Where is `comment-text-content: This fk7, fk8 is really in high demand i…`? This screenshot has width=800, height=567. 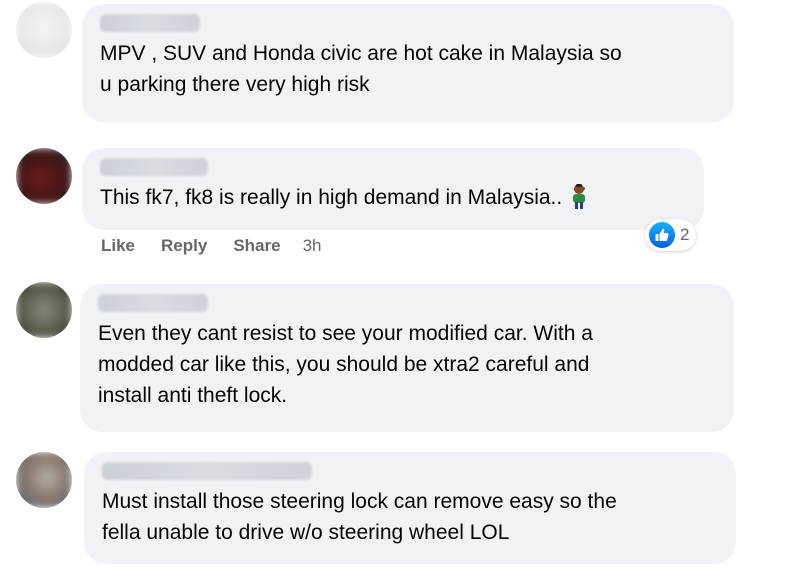
comment-text-content: This fk7, fk8 is really in high demand i… is located at coordinates (331, 197).